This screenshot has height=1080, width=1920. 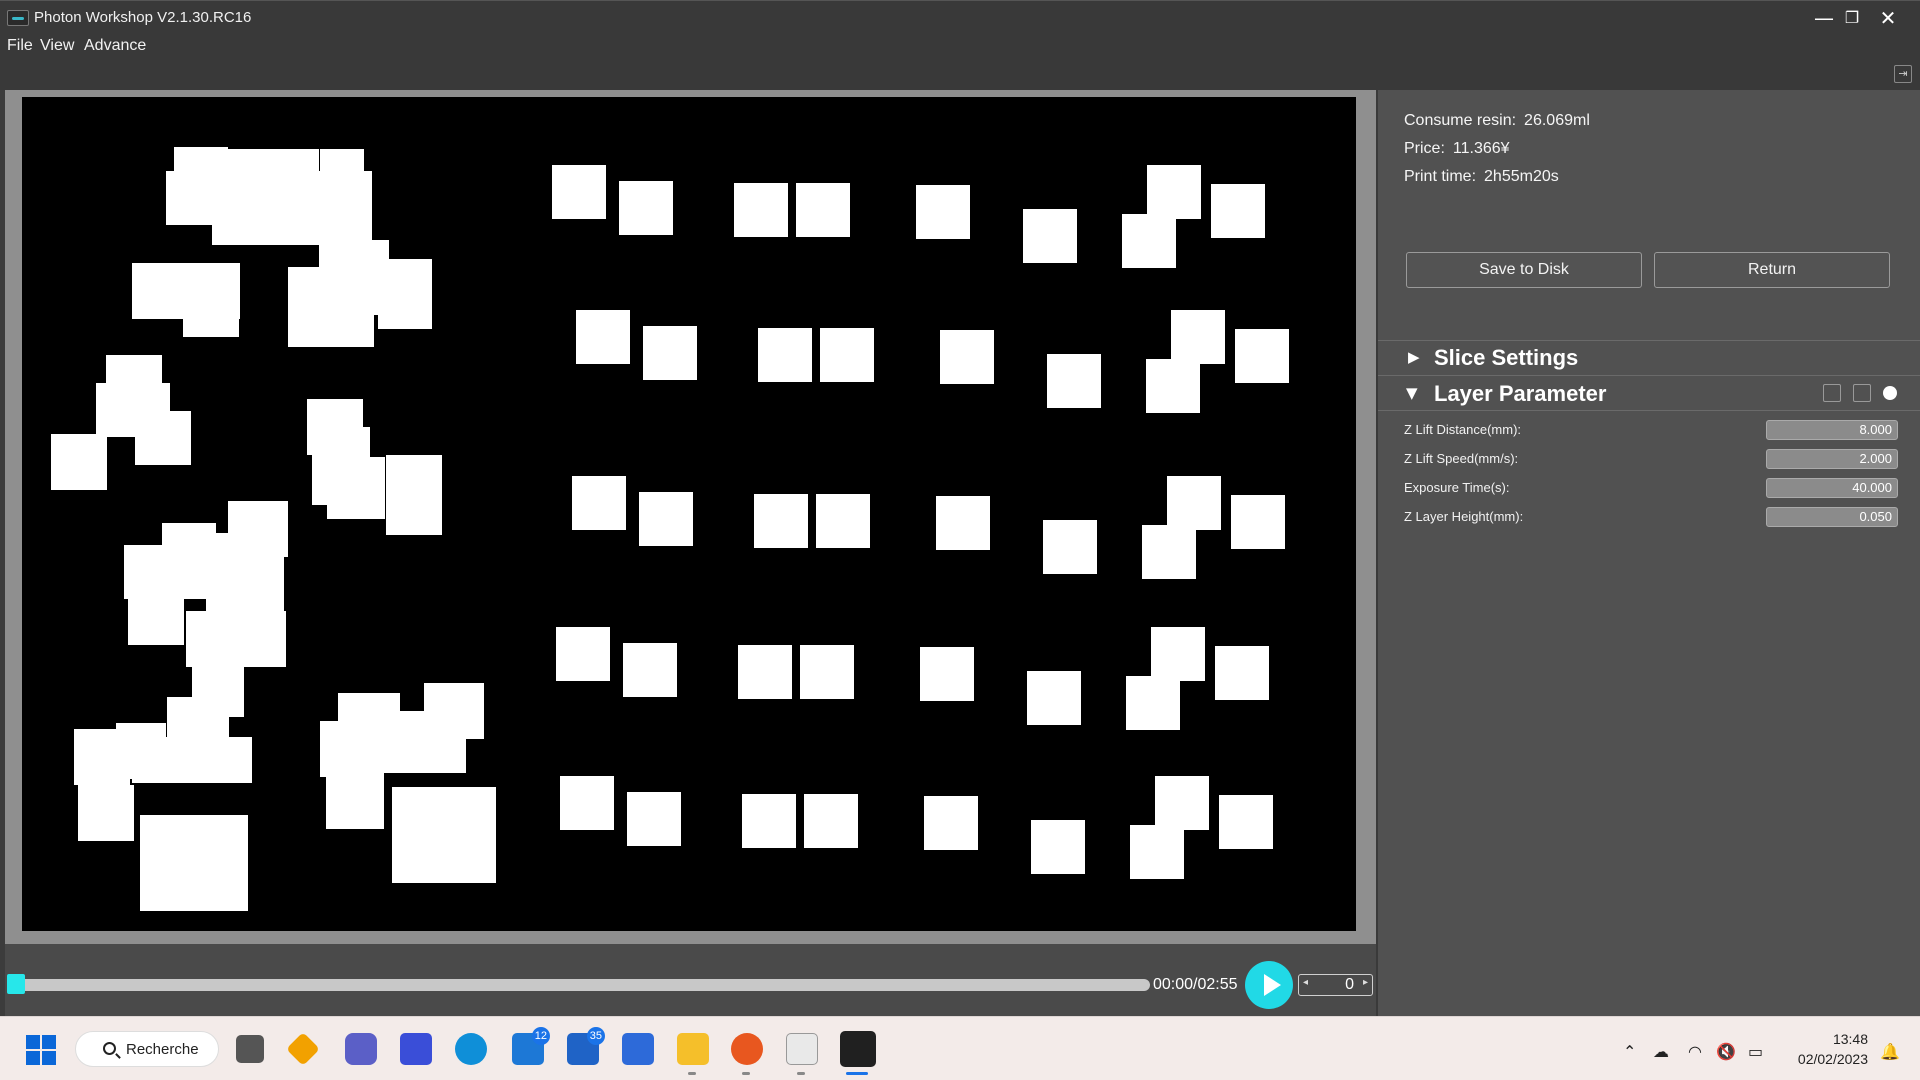 What do you see at coordinates (531, 1046) in the screenshot?
I see `mail-icon: 12` at bounding box center [531, 1046].